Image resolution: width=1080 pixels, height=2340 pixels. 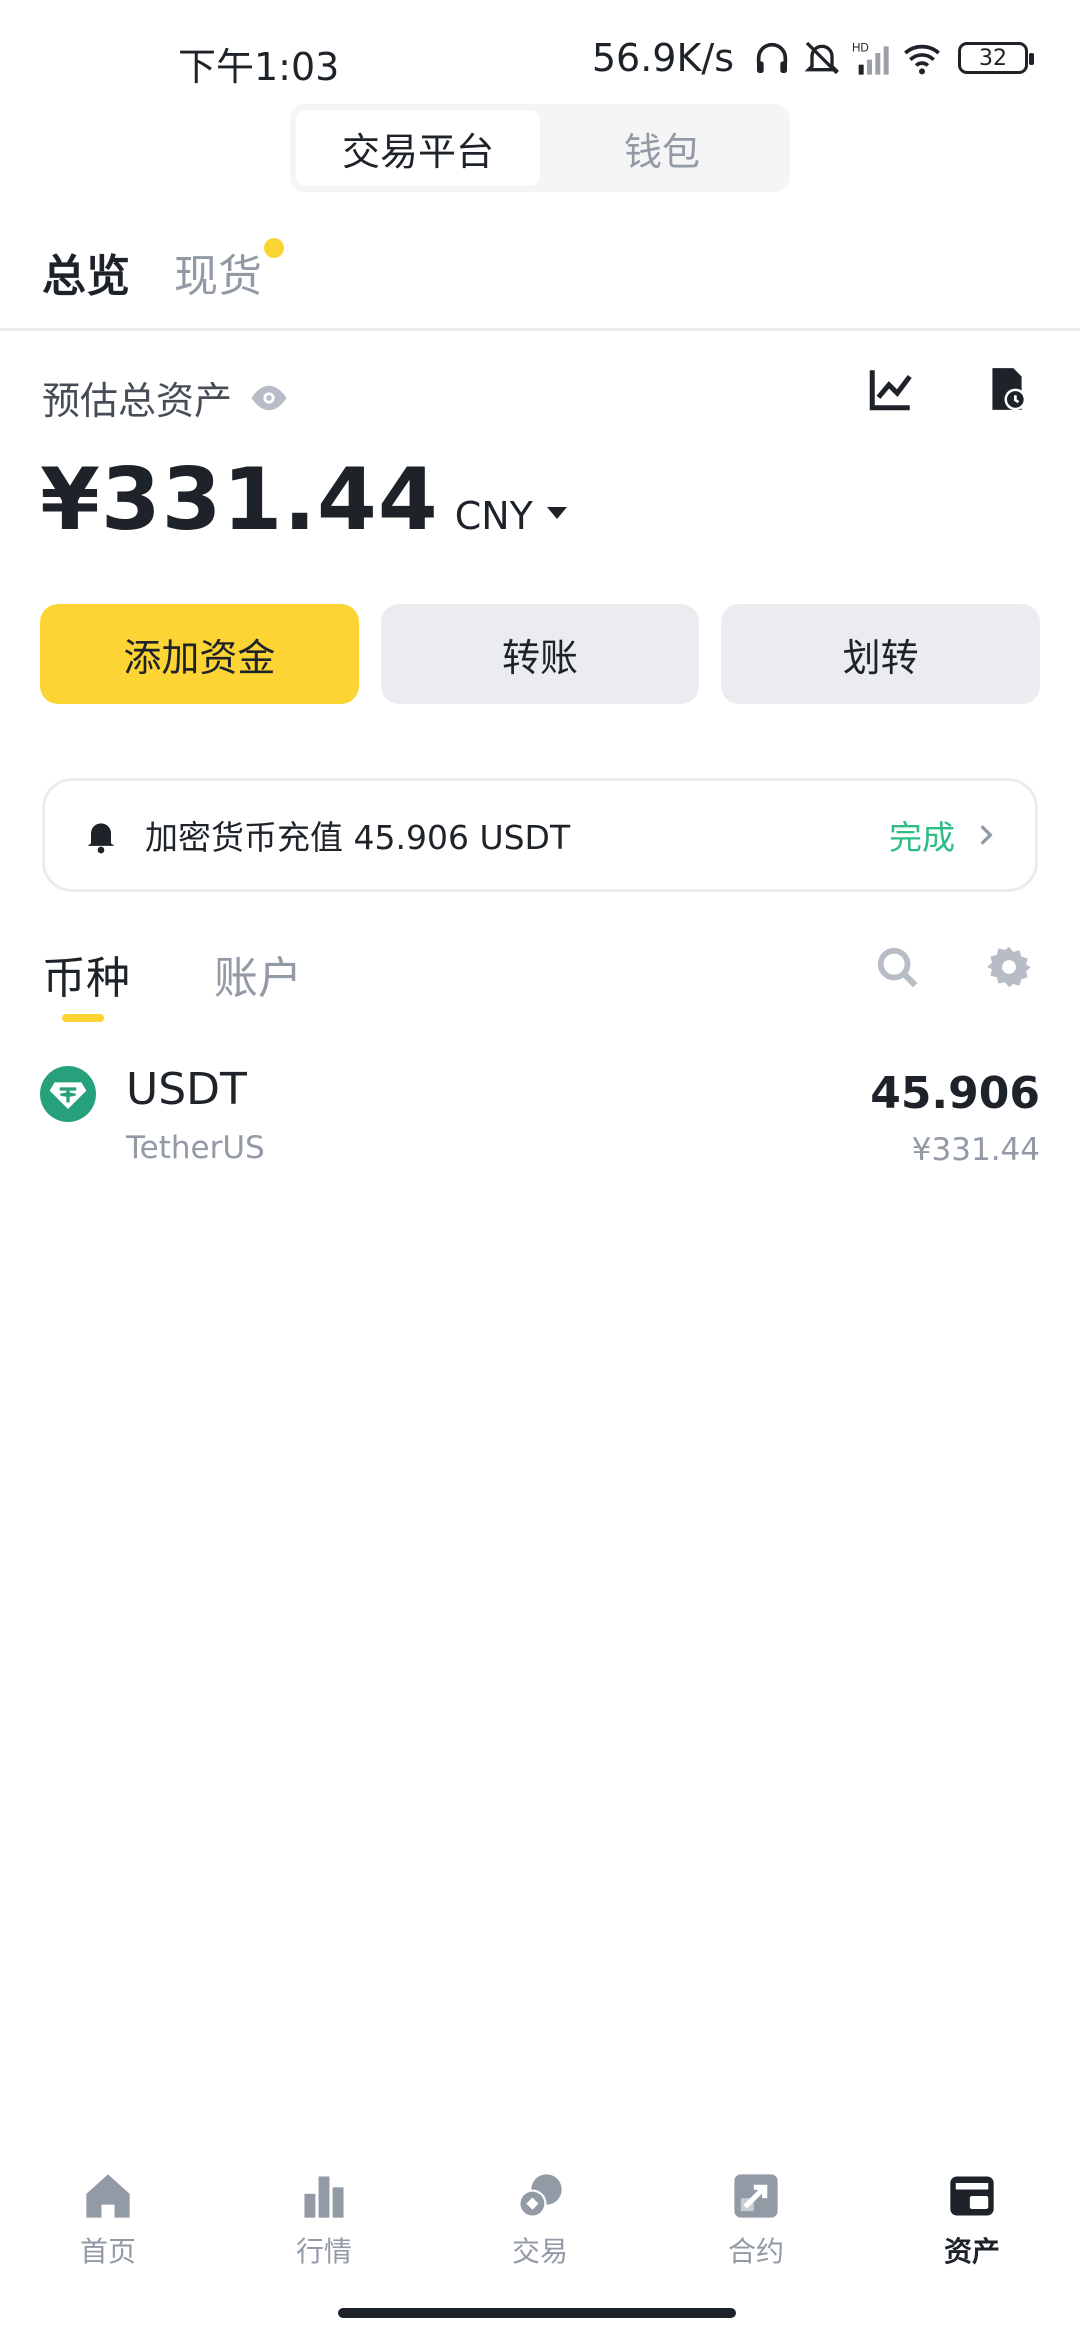 What do you see at coordinates (662, 58) in the screenshot?
I see `network-speed: 56.9K/s` at bounding box center [662, 58].